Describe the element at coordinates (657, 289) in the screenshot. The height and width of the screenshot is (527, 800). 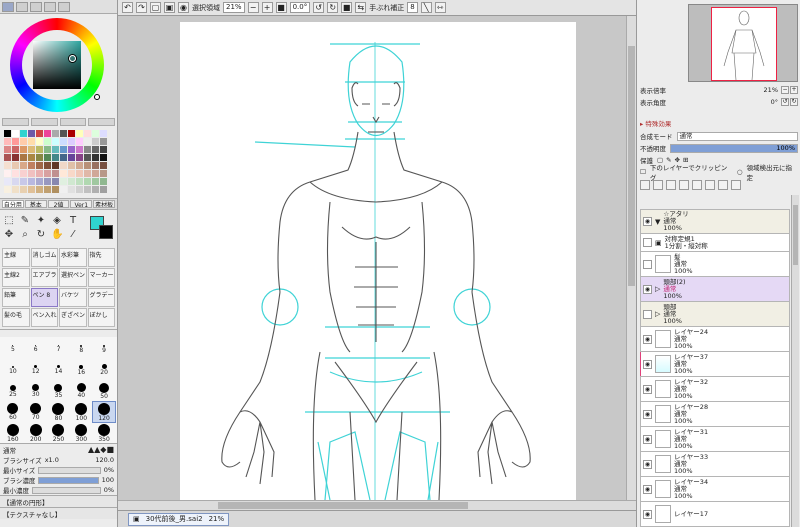
I see `folder-expand-icon: ▷` at that location.